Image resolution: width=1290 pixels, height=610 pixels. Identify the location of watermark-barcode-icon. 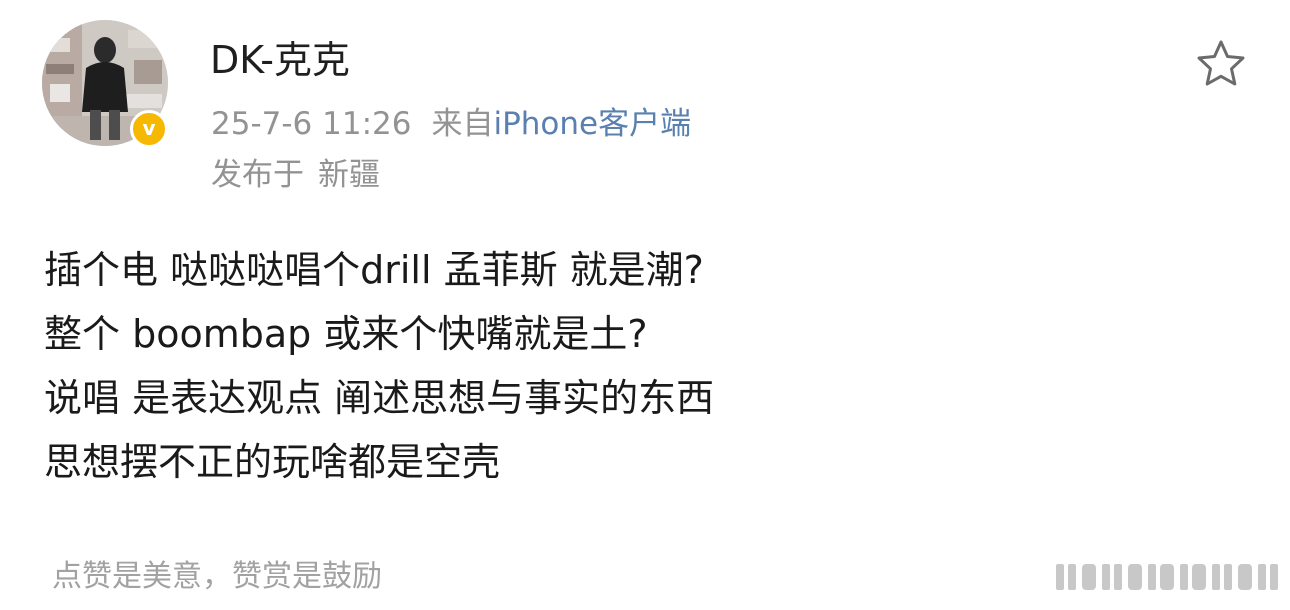
(1167, 577).